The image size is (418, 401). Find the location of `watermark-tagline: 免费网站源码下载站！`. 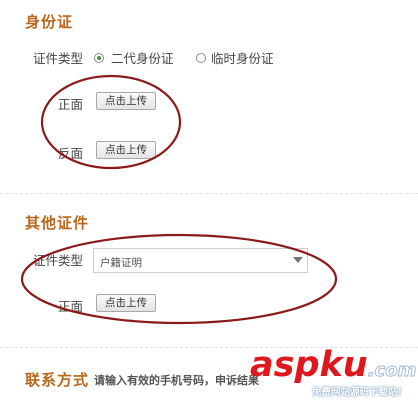

watermark-tagline: 免费网站源码下载站！ is located at coordinates (360, 392).